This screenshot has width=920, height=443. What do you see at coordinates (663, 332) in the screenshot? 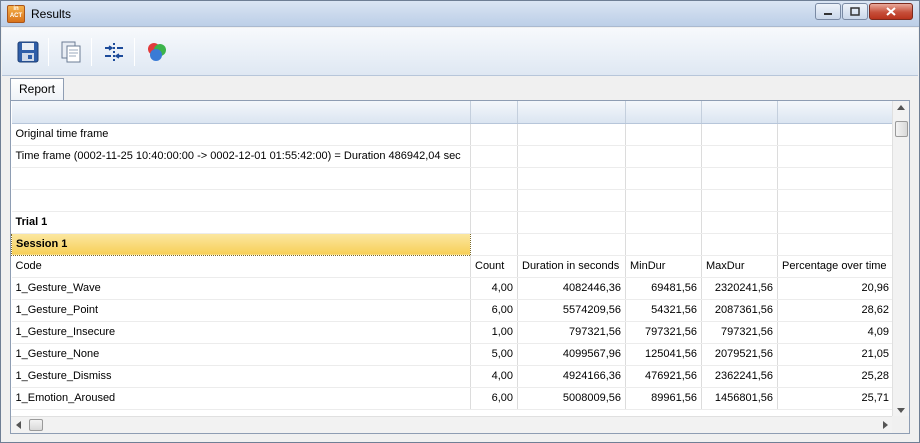
I see `mindur-cell: 797321,56` at bounding box center [663, 332].